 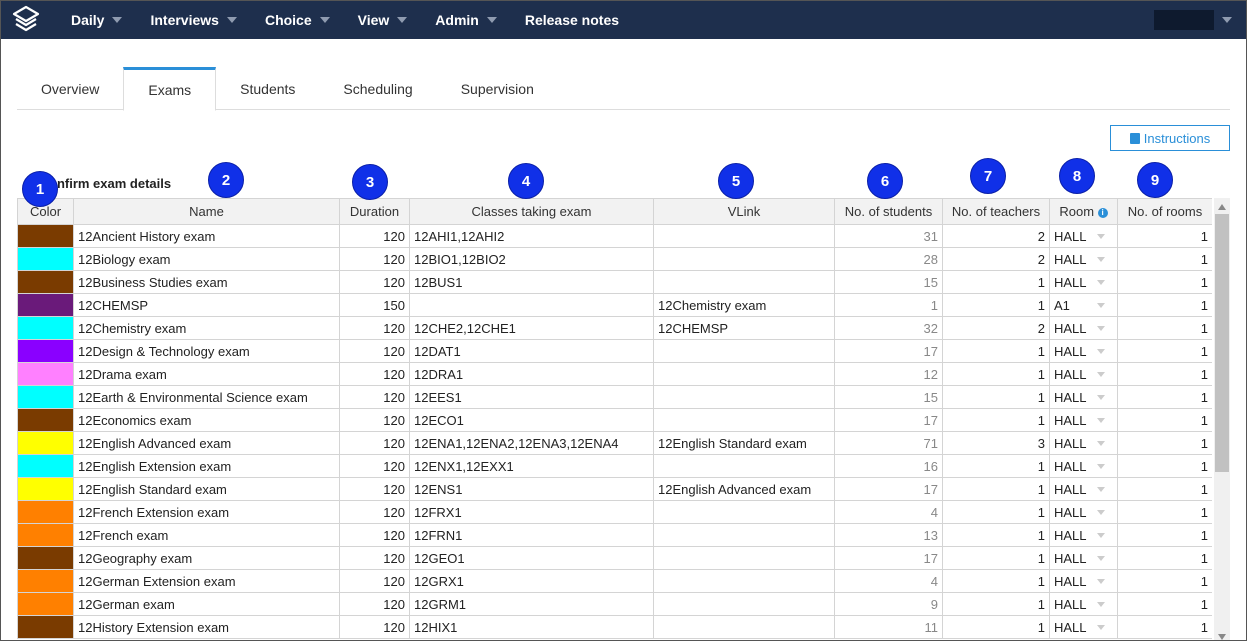 I want to click on classes-cell: 12HIX1, so click(x=531, y=627).